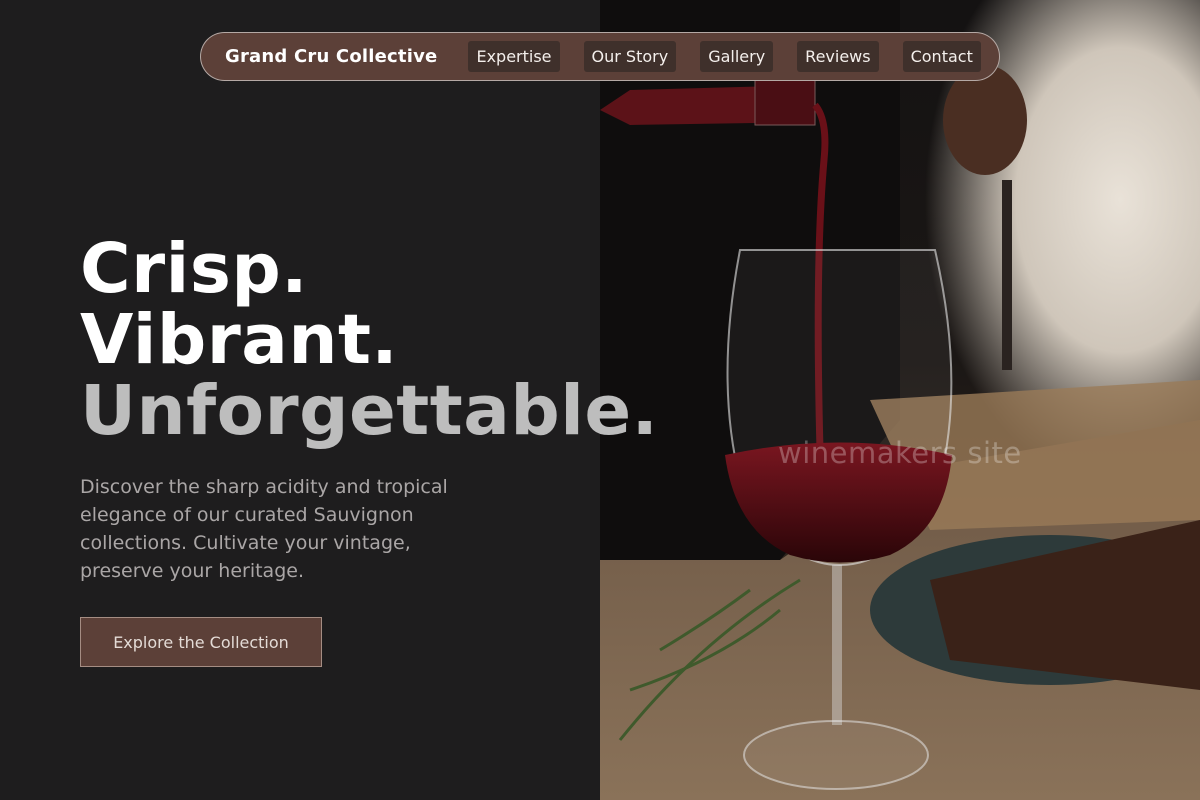 The height and width of the screenshot is (800, 1200). I want to click on headline-line-crisp: Crisp., so click(194, 269).